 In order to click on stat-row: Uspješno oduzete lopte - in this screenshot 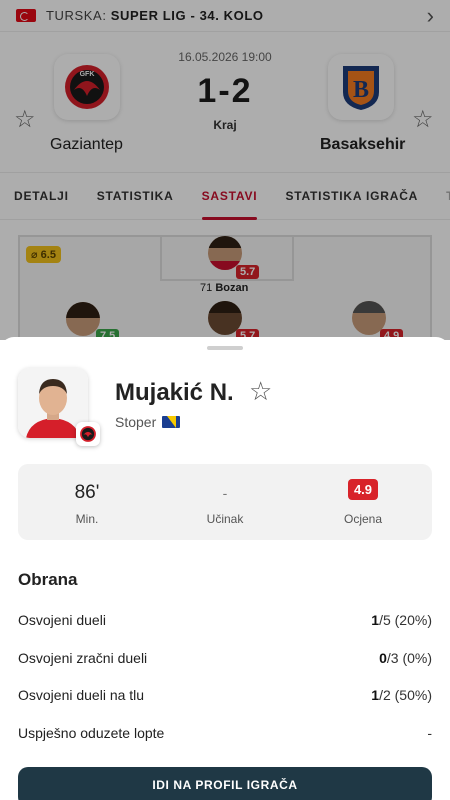, I will do `click(225, 733)`.